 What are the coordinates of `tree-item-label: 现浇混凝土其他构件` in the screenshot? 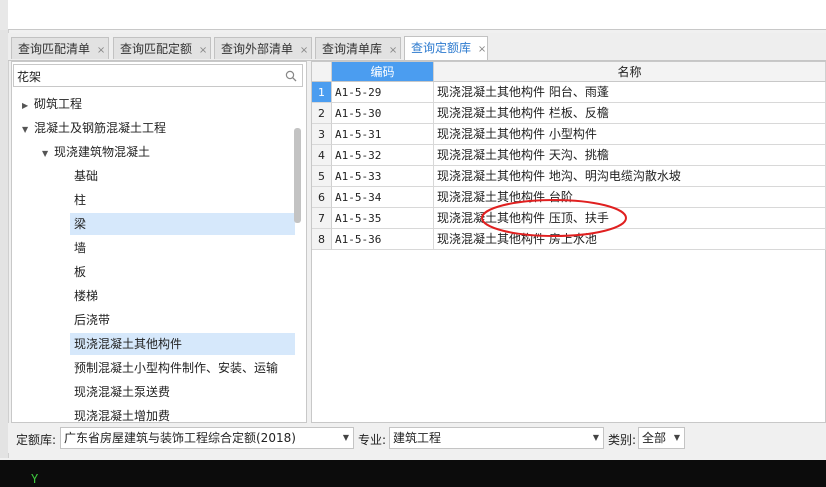 It's located at (128, 344).